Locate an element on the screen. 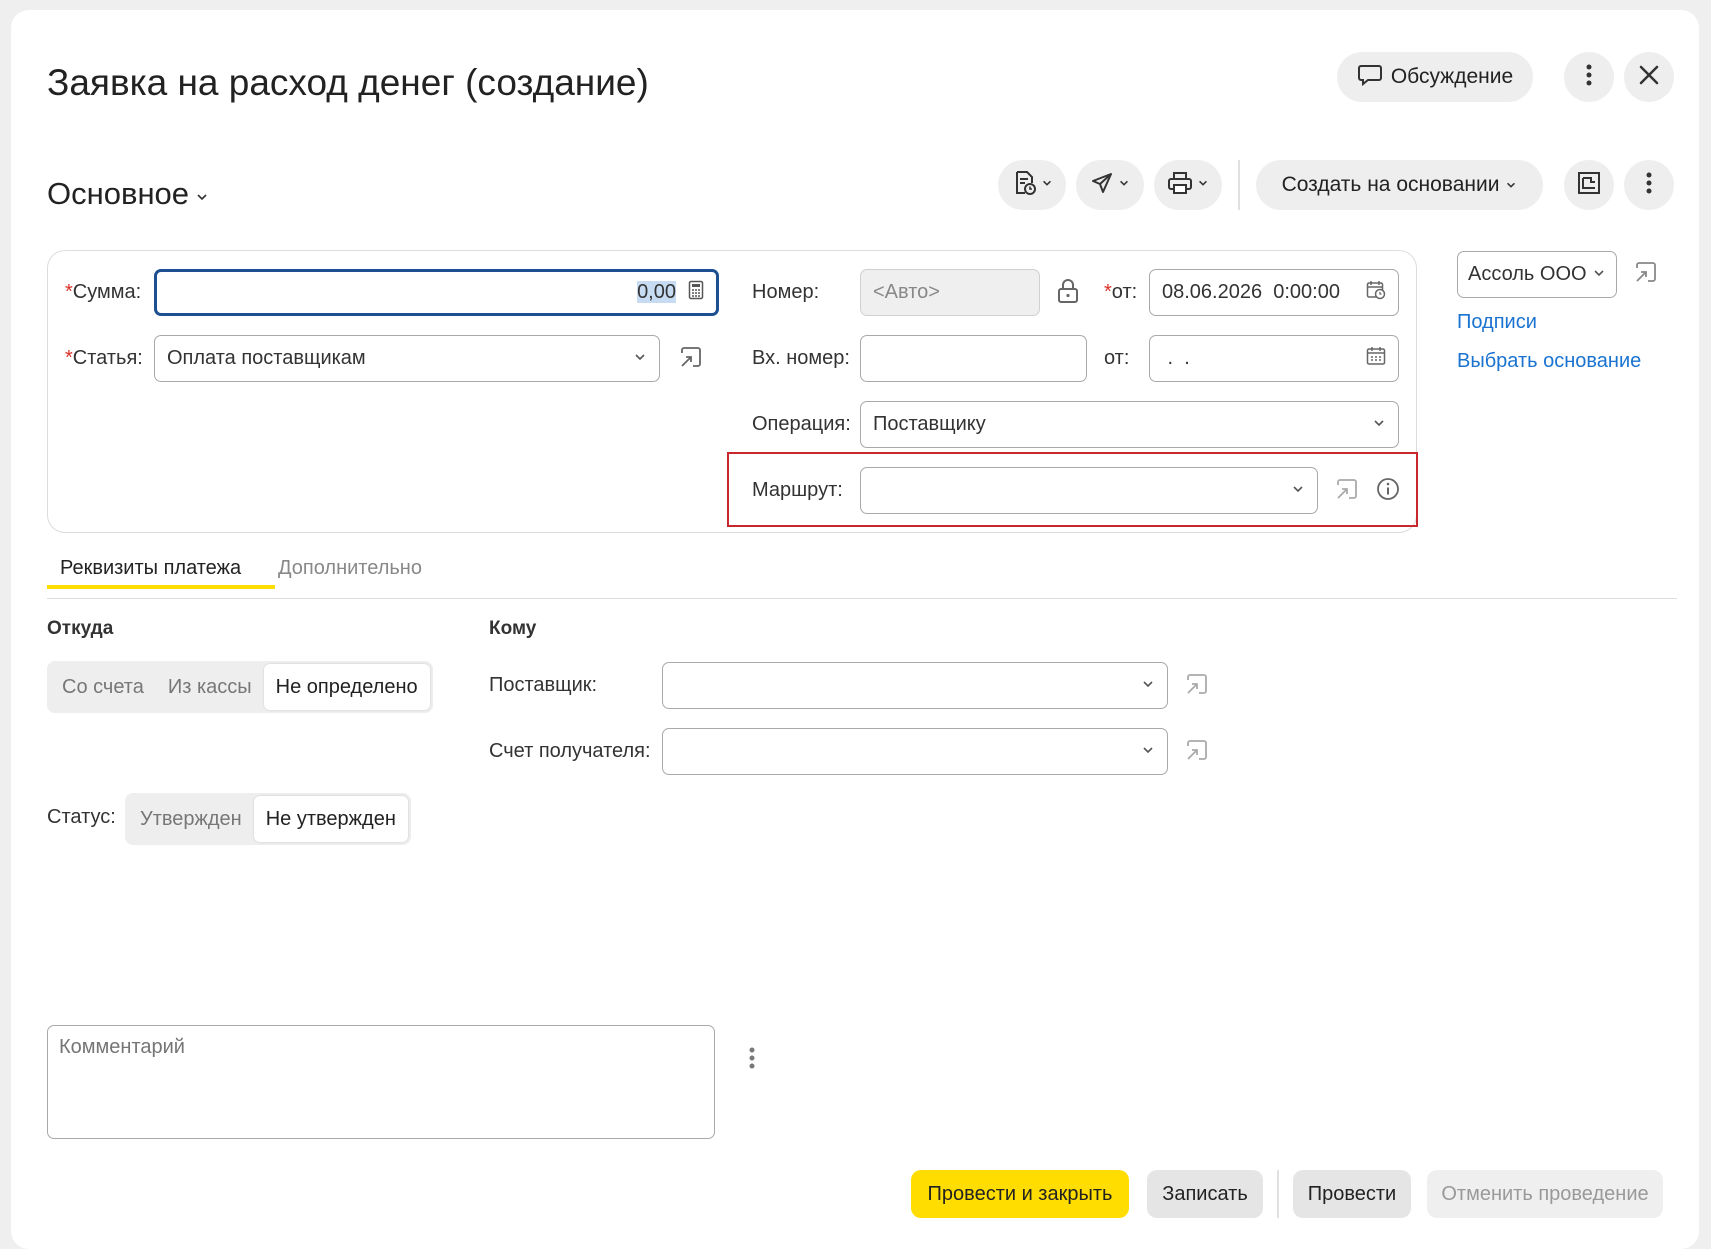 The height and width of the screenshot is (1249, 1711). choose-basis-link: Выбрать основание is located at coordinates (1549, 361).